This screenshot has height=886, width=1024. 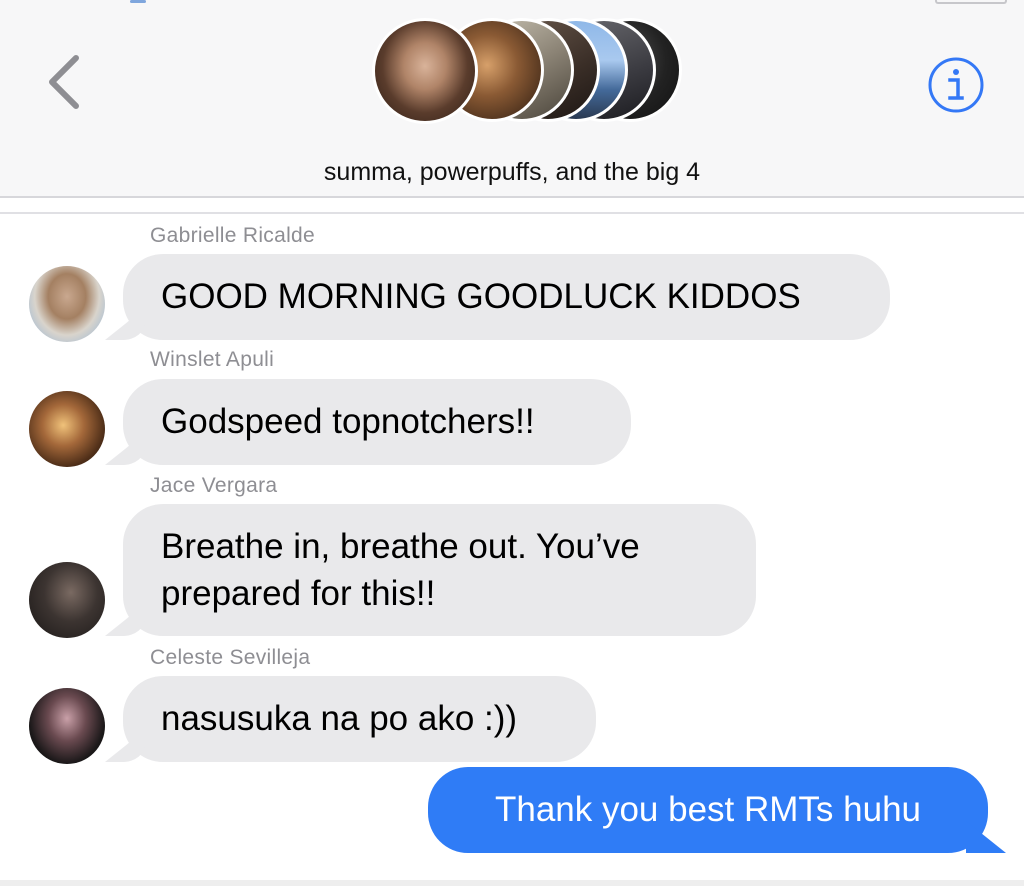 What do you see at coordinates (512, 172) in the screenshot?
I see `conversation-title: summa, powerpuffs, and the big 4` at bounding box center [512, 172].